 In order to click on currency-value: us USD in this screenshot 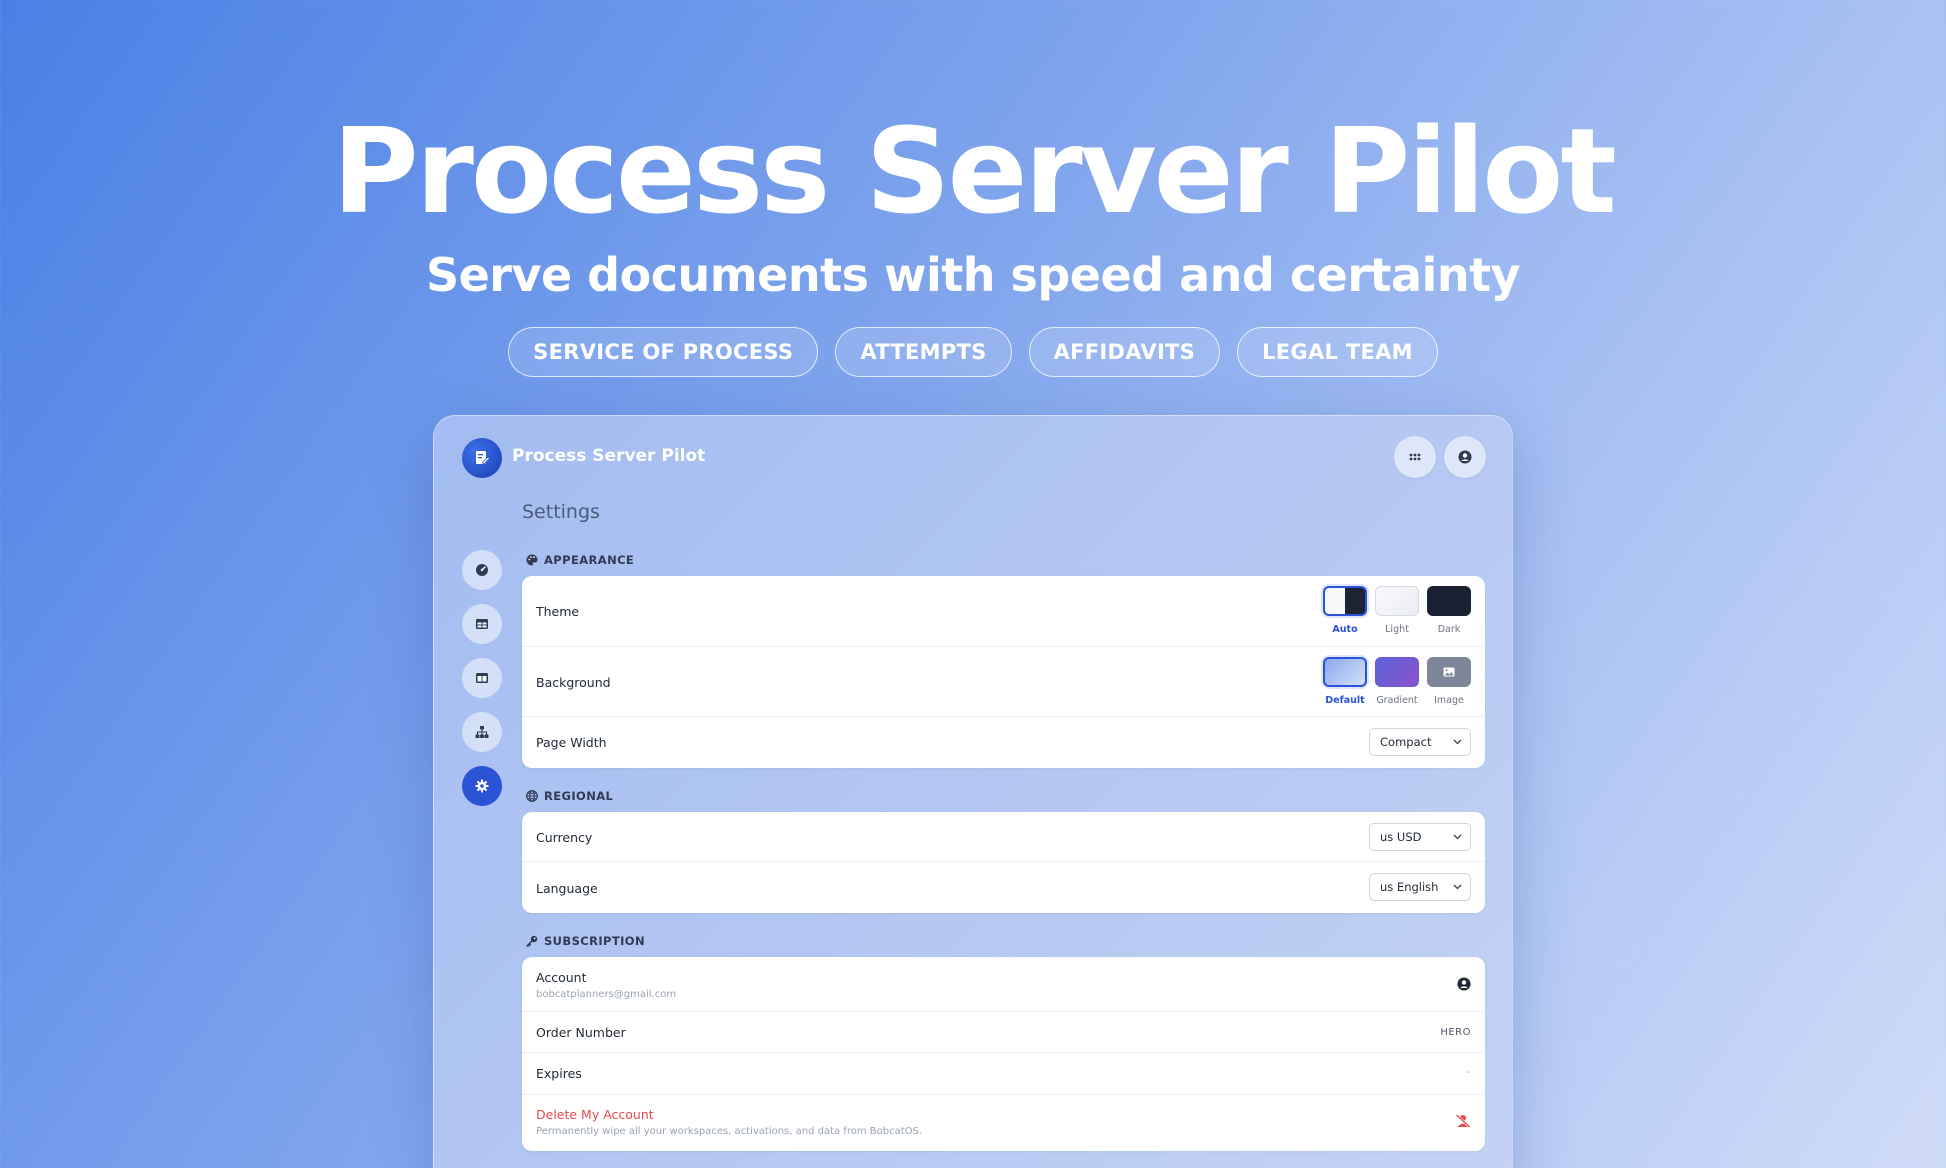, I will do `click(1401, 837)`.